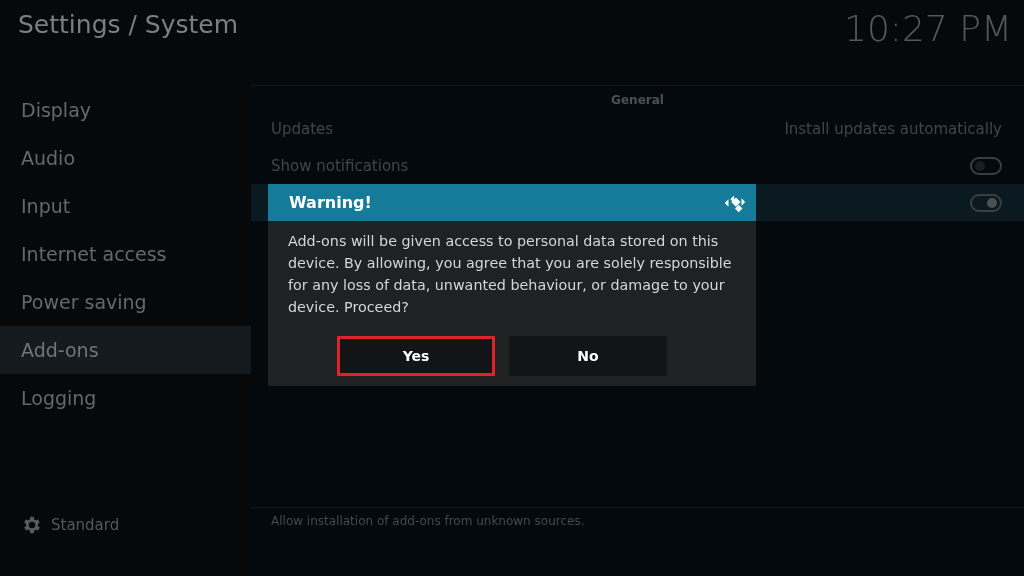  What do you see at coordinates (125, 350) in the screenshot?
I see `sidebar-item: Add-ons` at bounding box center [125, 350].